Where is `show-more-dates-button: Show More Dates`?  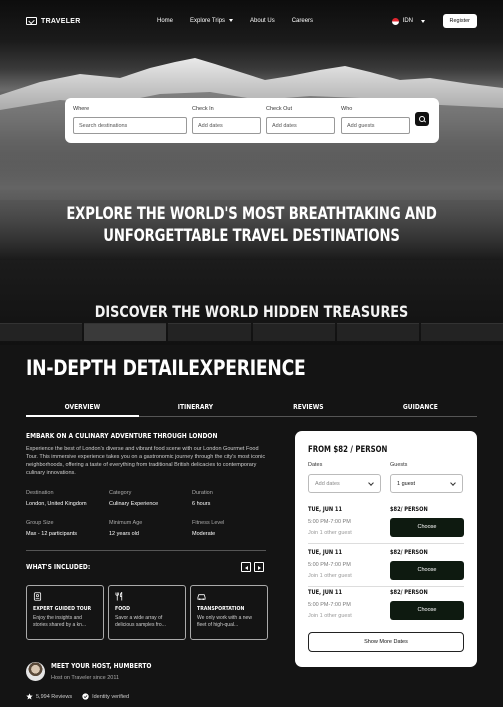 show-more-dates-button: Show More Dates is located at coordinates (386, 642).